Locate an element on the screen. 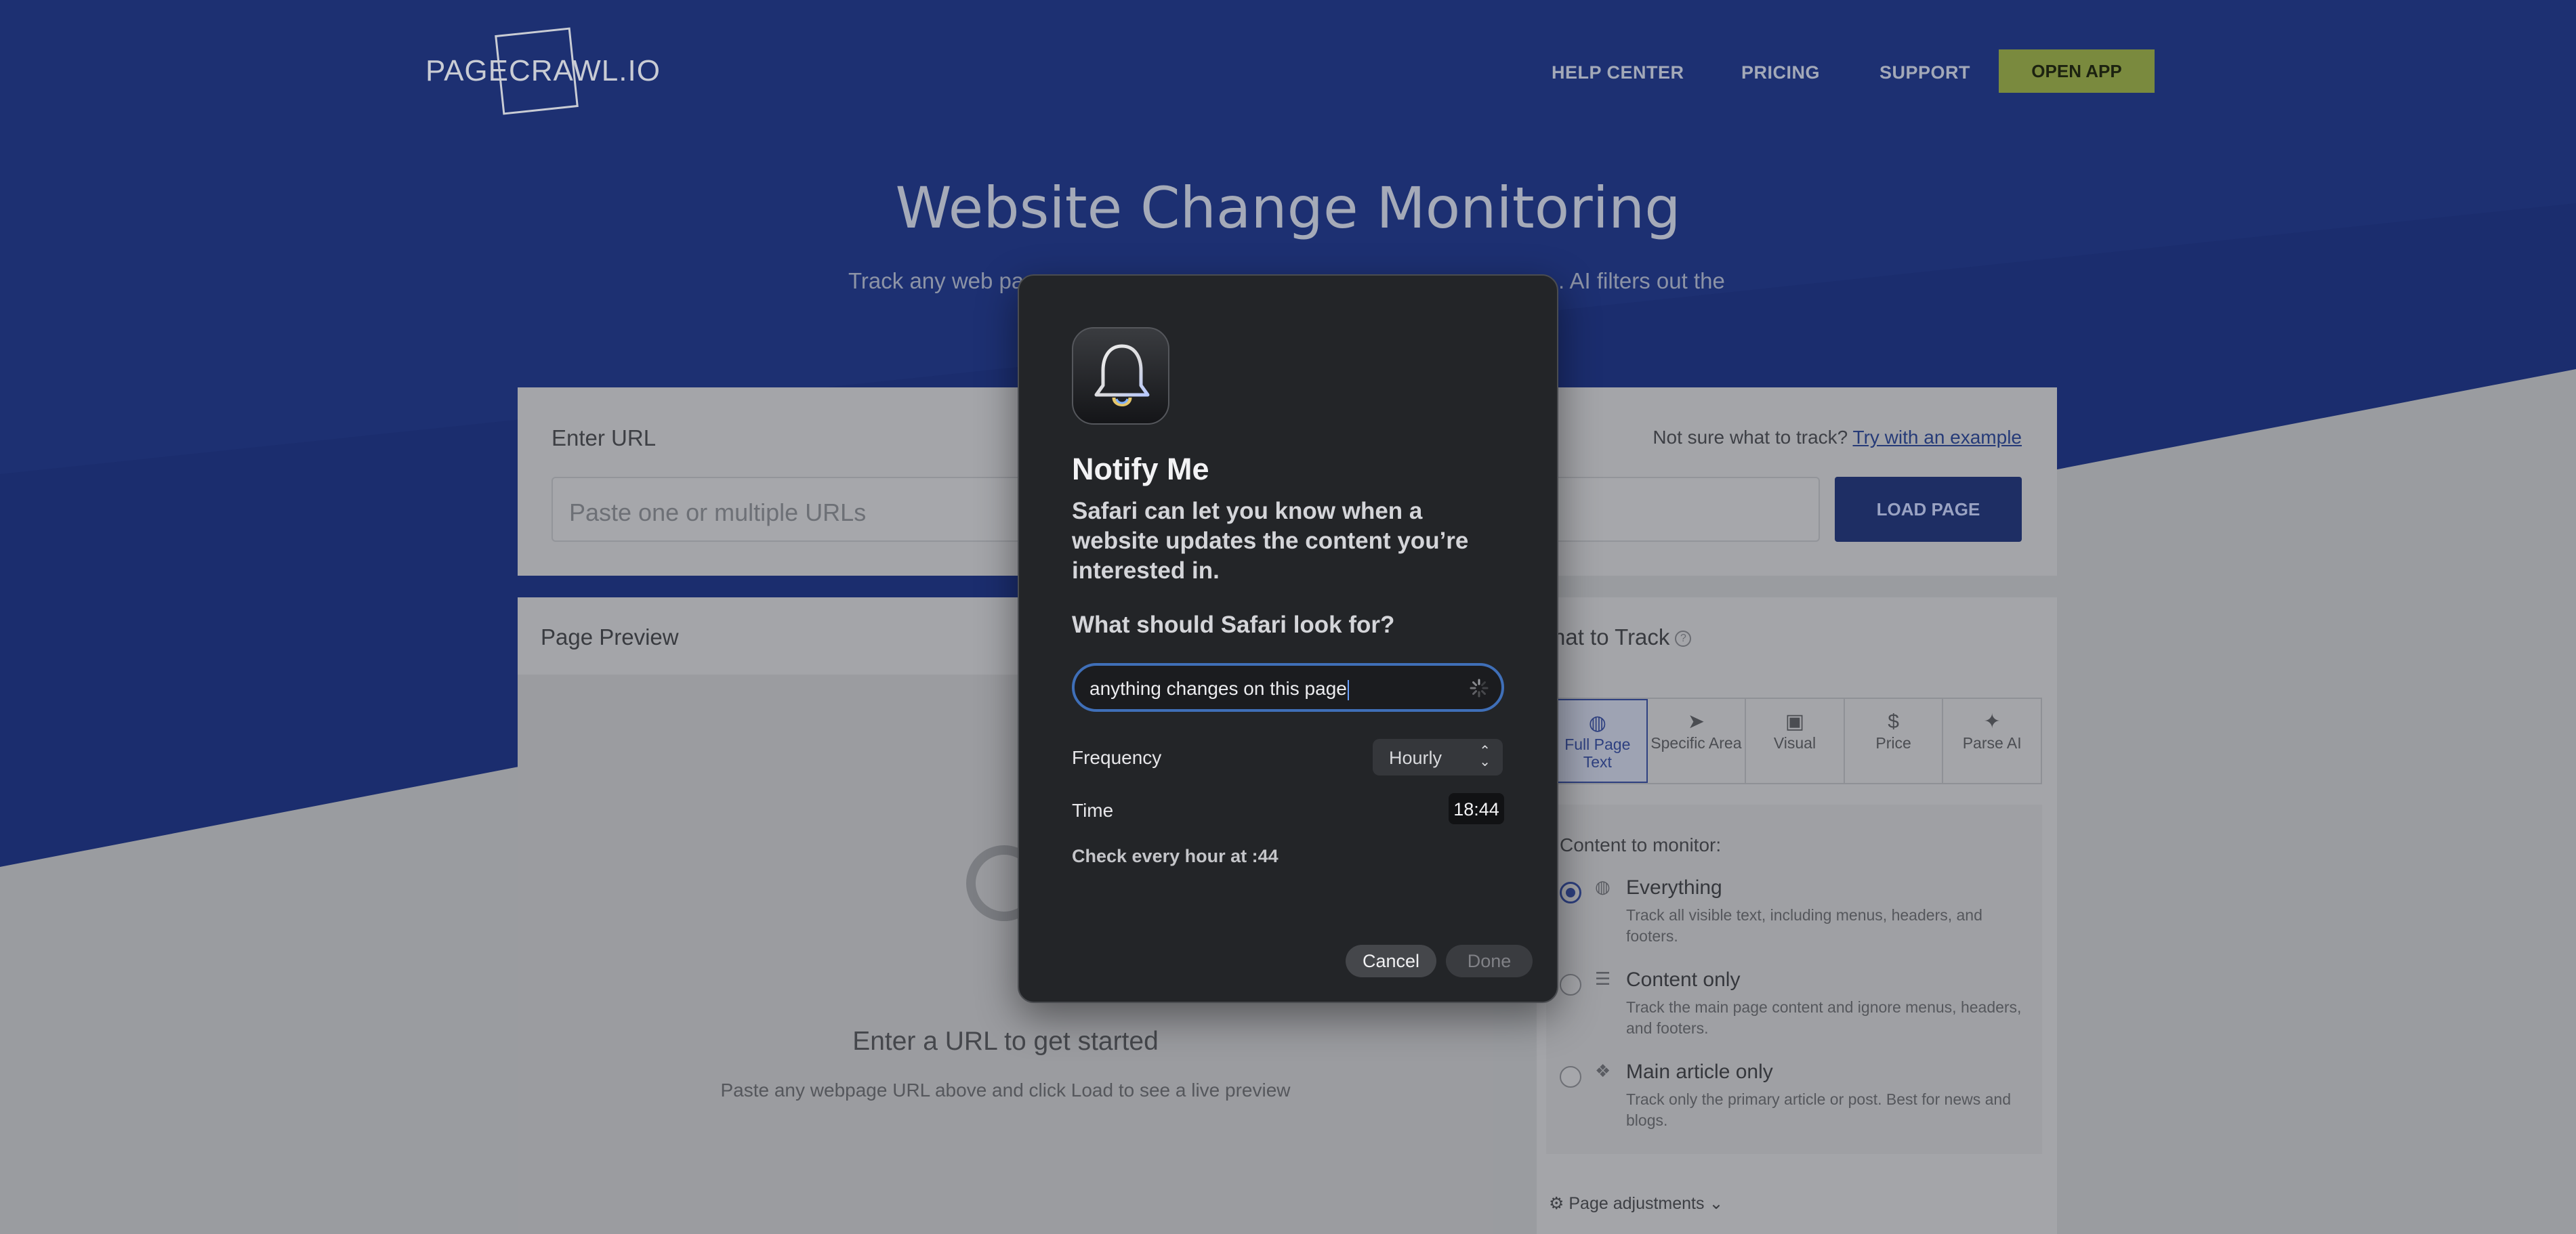 This screenshot has height=1234, width=2576. done-button: Done is located at coordinates (1489, 961).